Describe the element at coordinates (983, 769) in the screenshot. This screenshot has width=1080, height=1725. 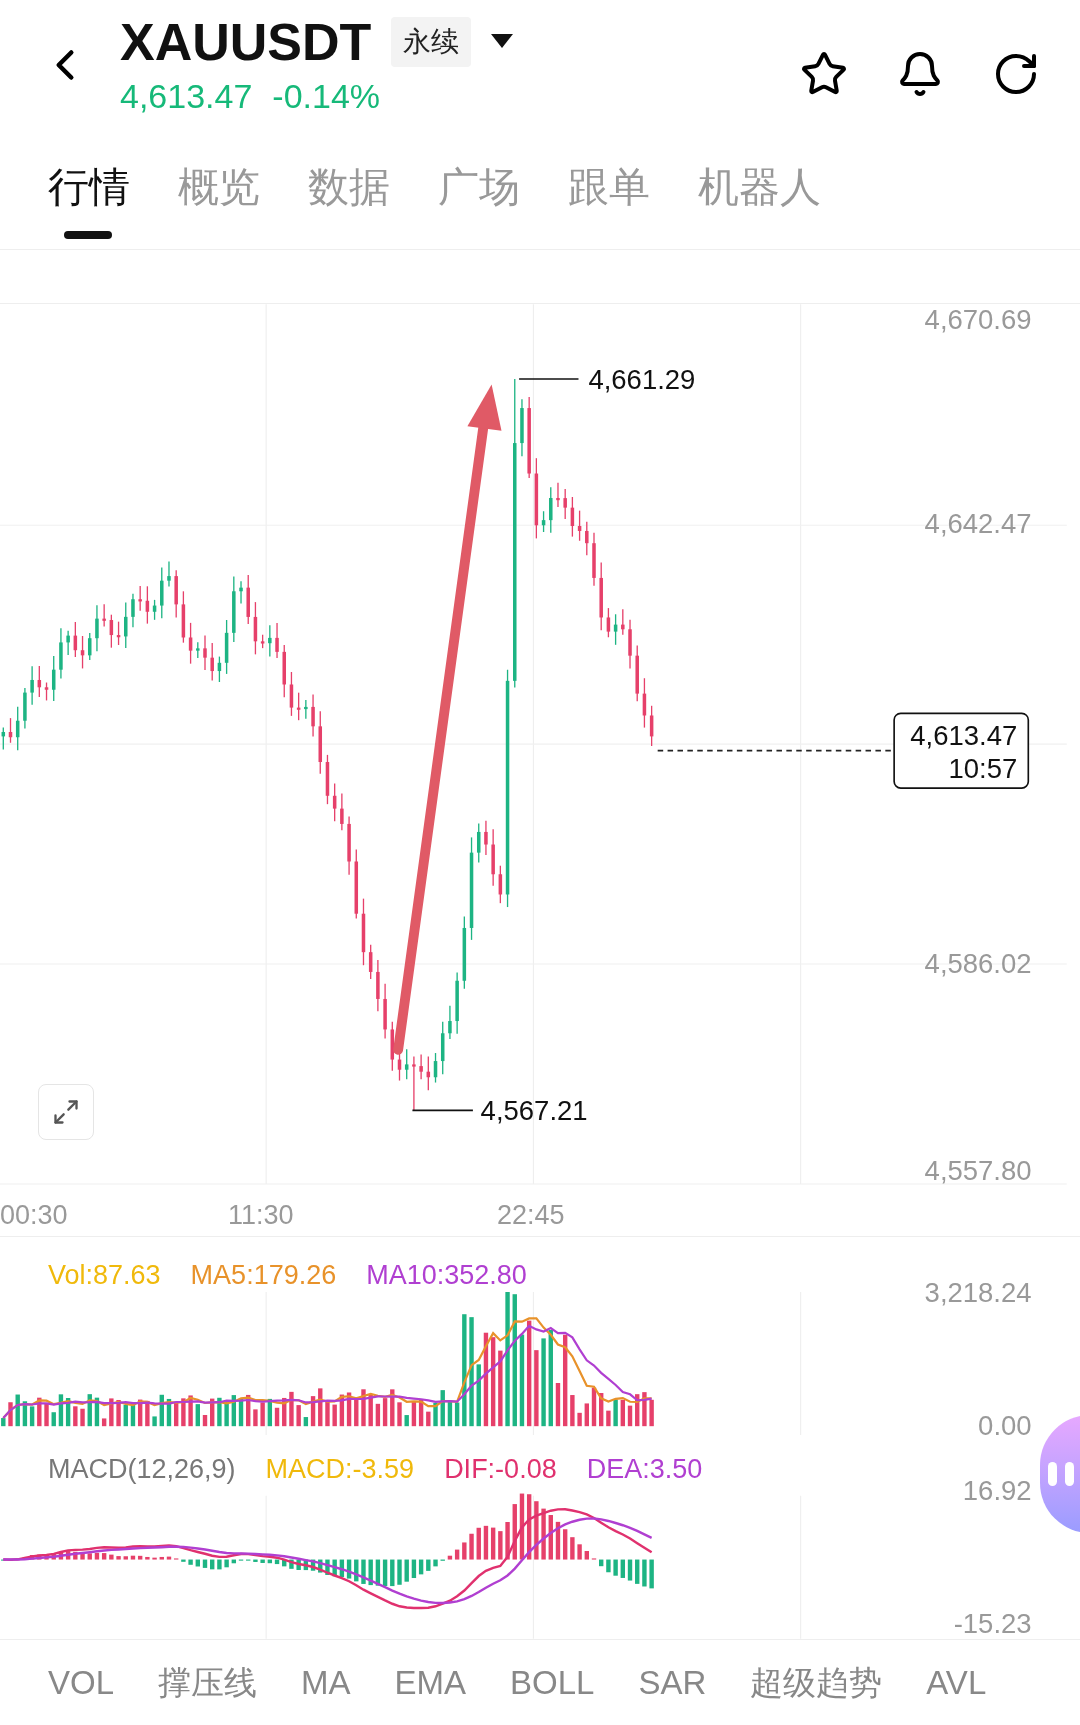
I see `last-time-label: 10:57` at that location.